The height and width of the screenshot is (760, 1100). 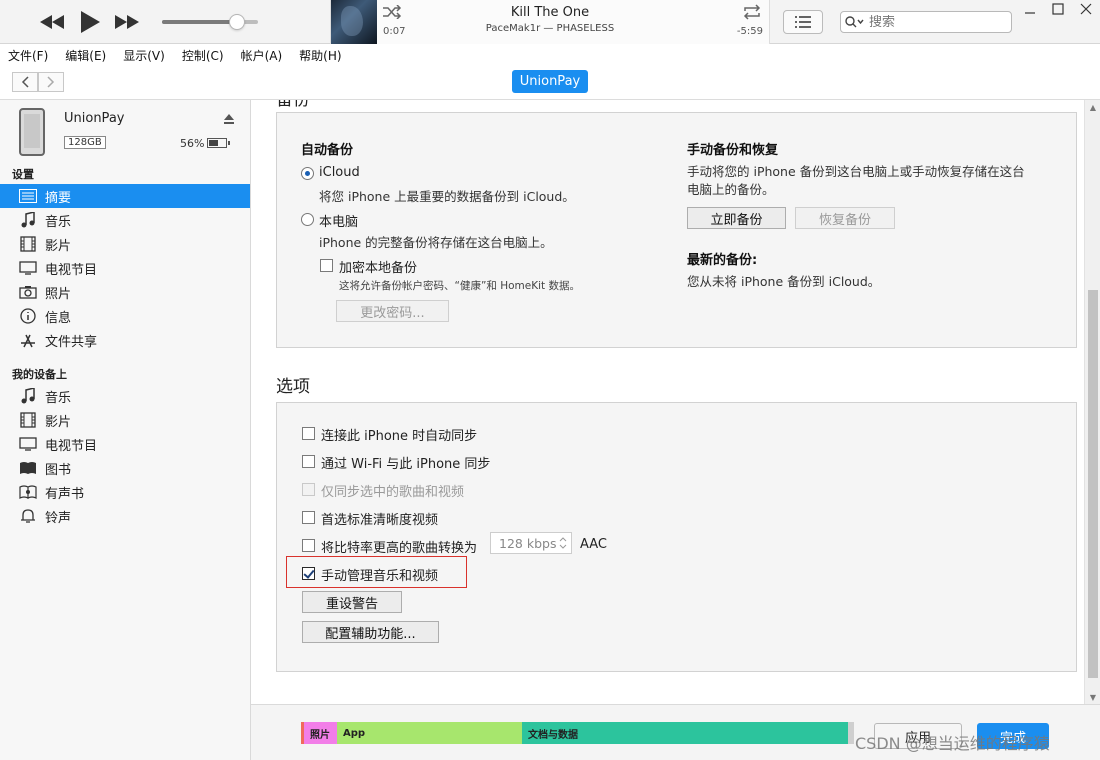 What do you see at coordinates (845, 218) in the screenshot?
I see `restore-backup-button: 恢复备份` at bounding box center [845, 218].